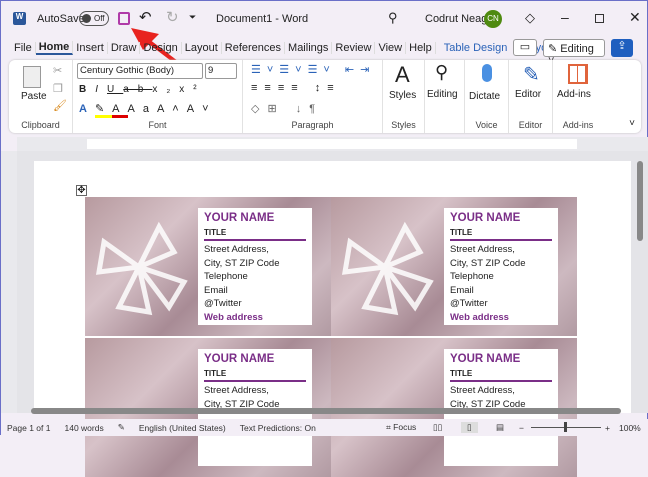  Describe the element at coordinates (278, 428) in the screenshot. I see `text-predictions: Text Predictions: On` at that location.